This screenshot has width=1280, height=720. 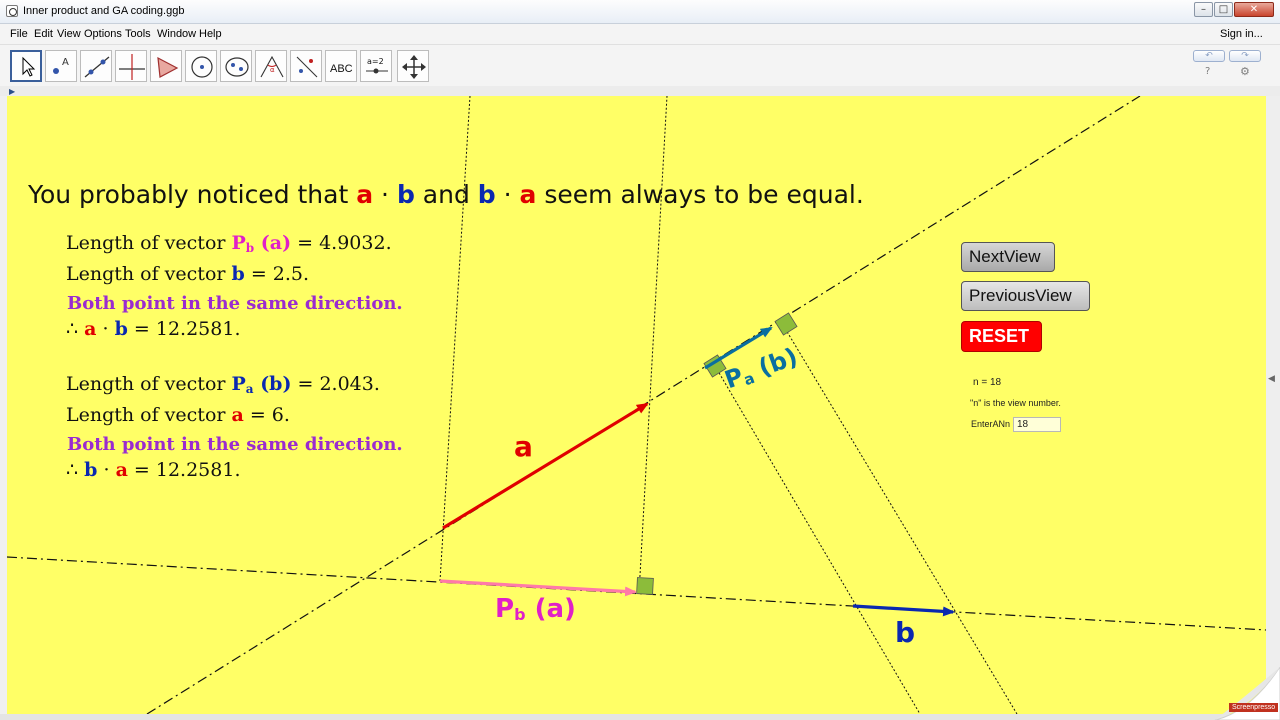 What do you see at coordinates (905, 632) in the screenshot?
I see `label-b: b` at bounding box center [905, 632].